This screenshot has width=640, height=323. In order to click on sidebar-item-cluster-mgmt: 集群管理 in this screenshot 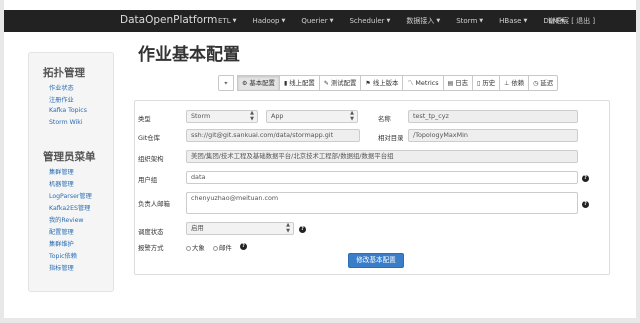, I will do `click(61, 171)`.